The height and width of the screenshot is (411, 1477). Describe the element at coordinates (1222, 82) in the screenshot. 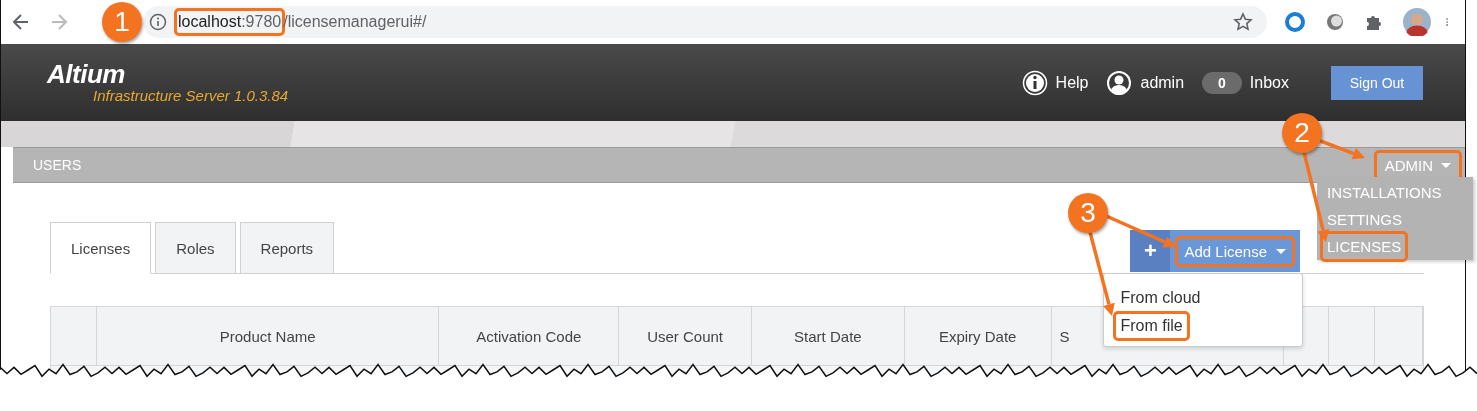

I see `inbox-count: 0` at that location.